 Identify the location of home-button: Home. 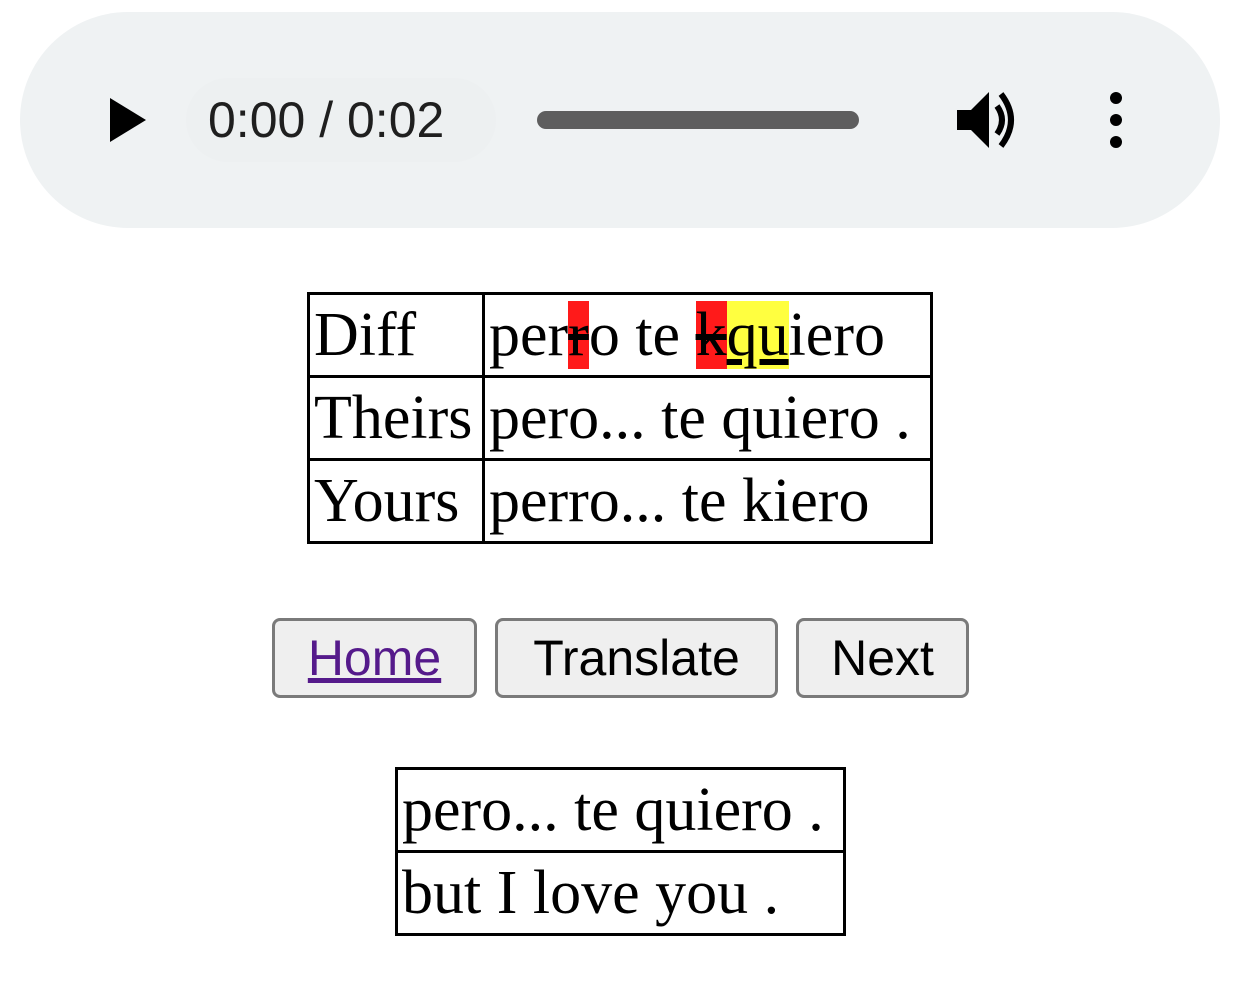
(374, 658).